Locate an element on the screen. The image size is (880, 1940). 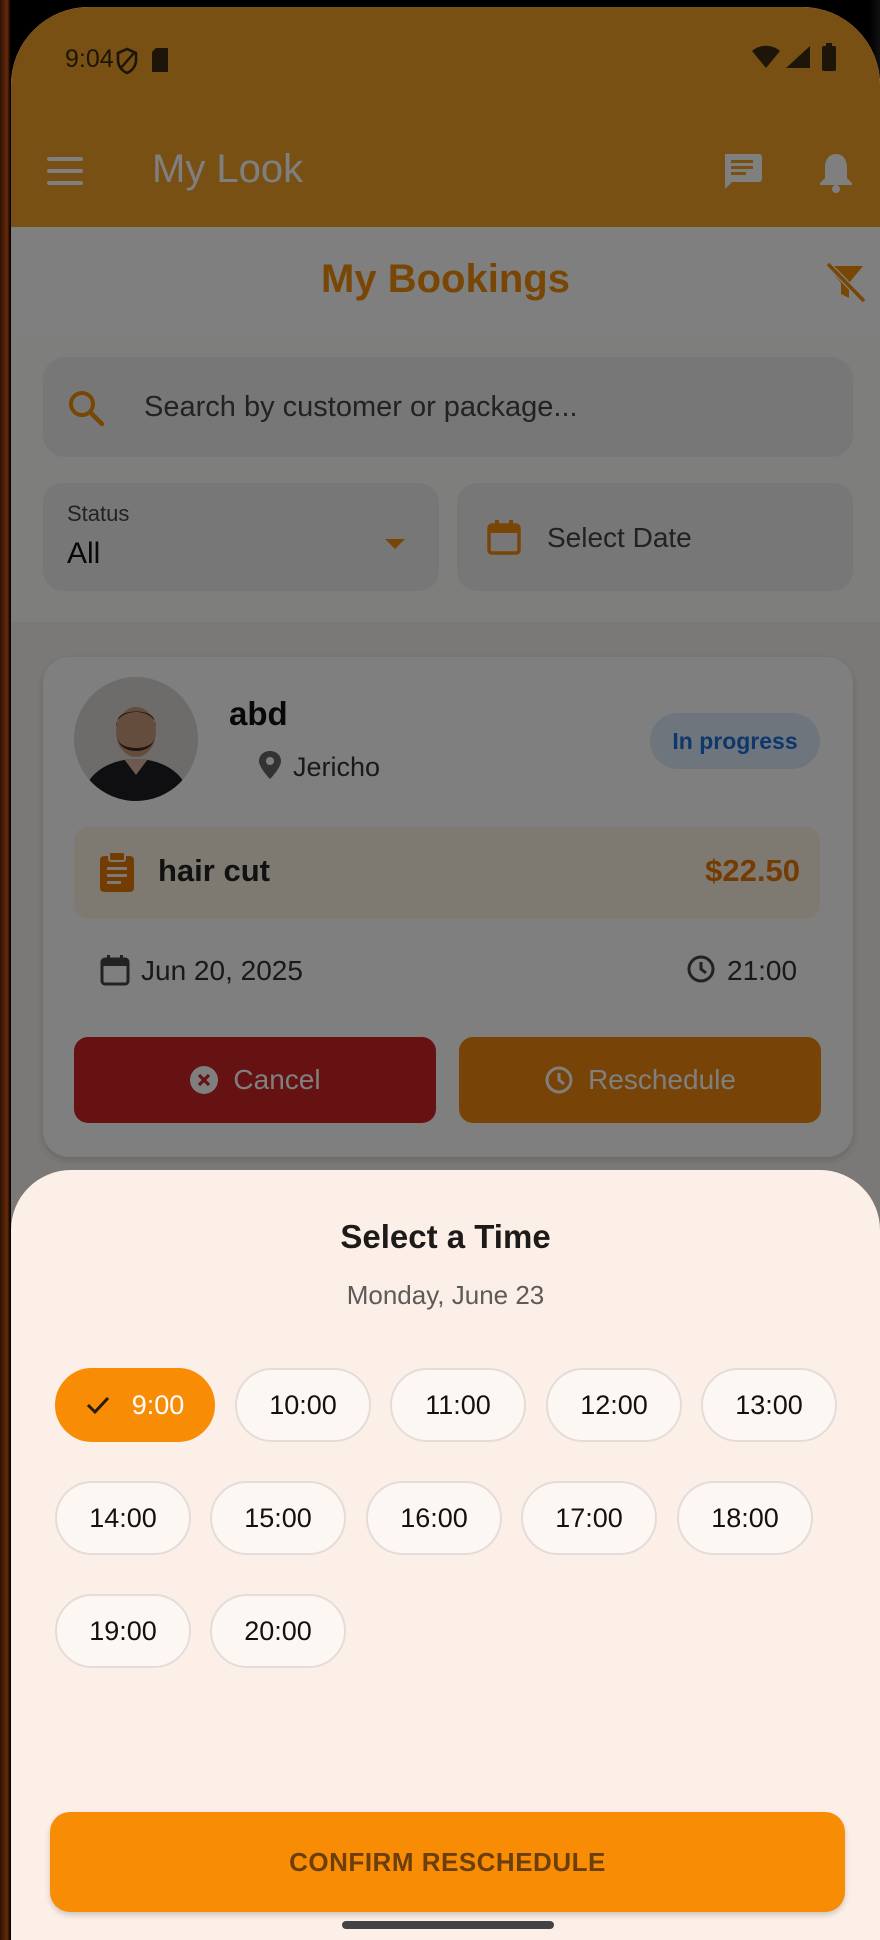
time-slot: 14:00 is located at coordinates (123, 1518).